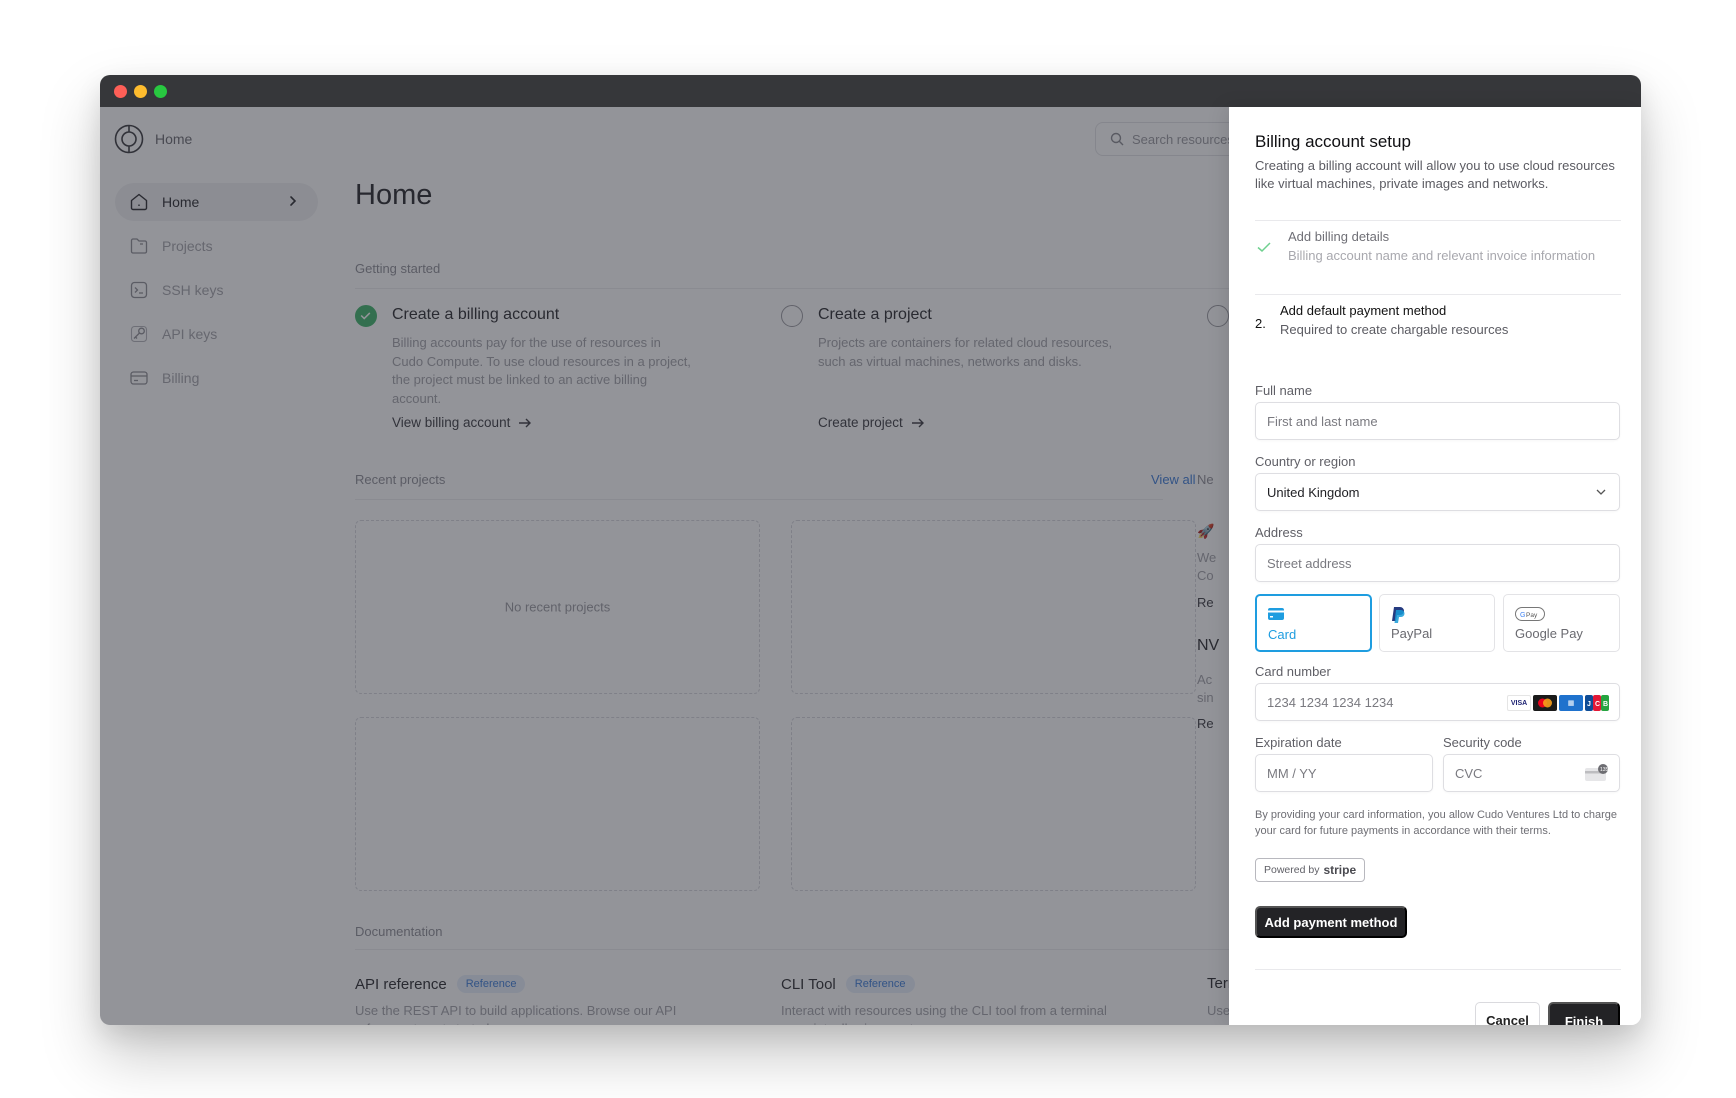  I want to click on security-code-input: CVC 135, so click(1531, 773).